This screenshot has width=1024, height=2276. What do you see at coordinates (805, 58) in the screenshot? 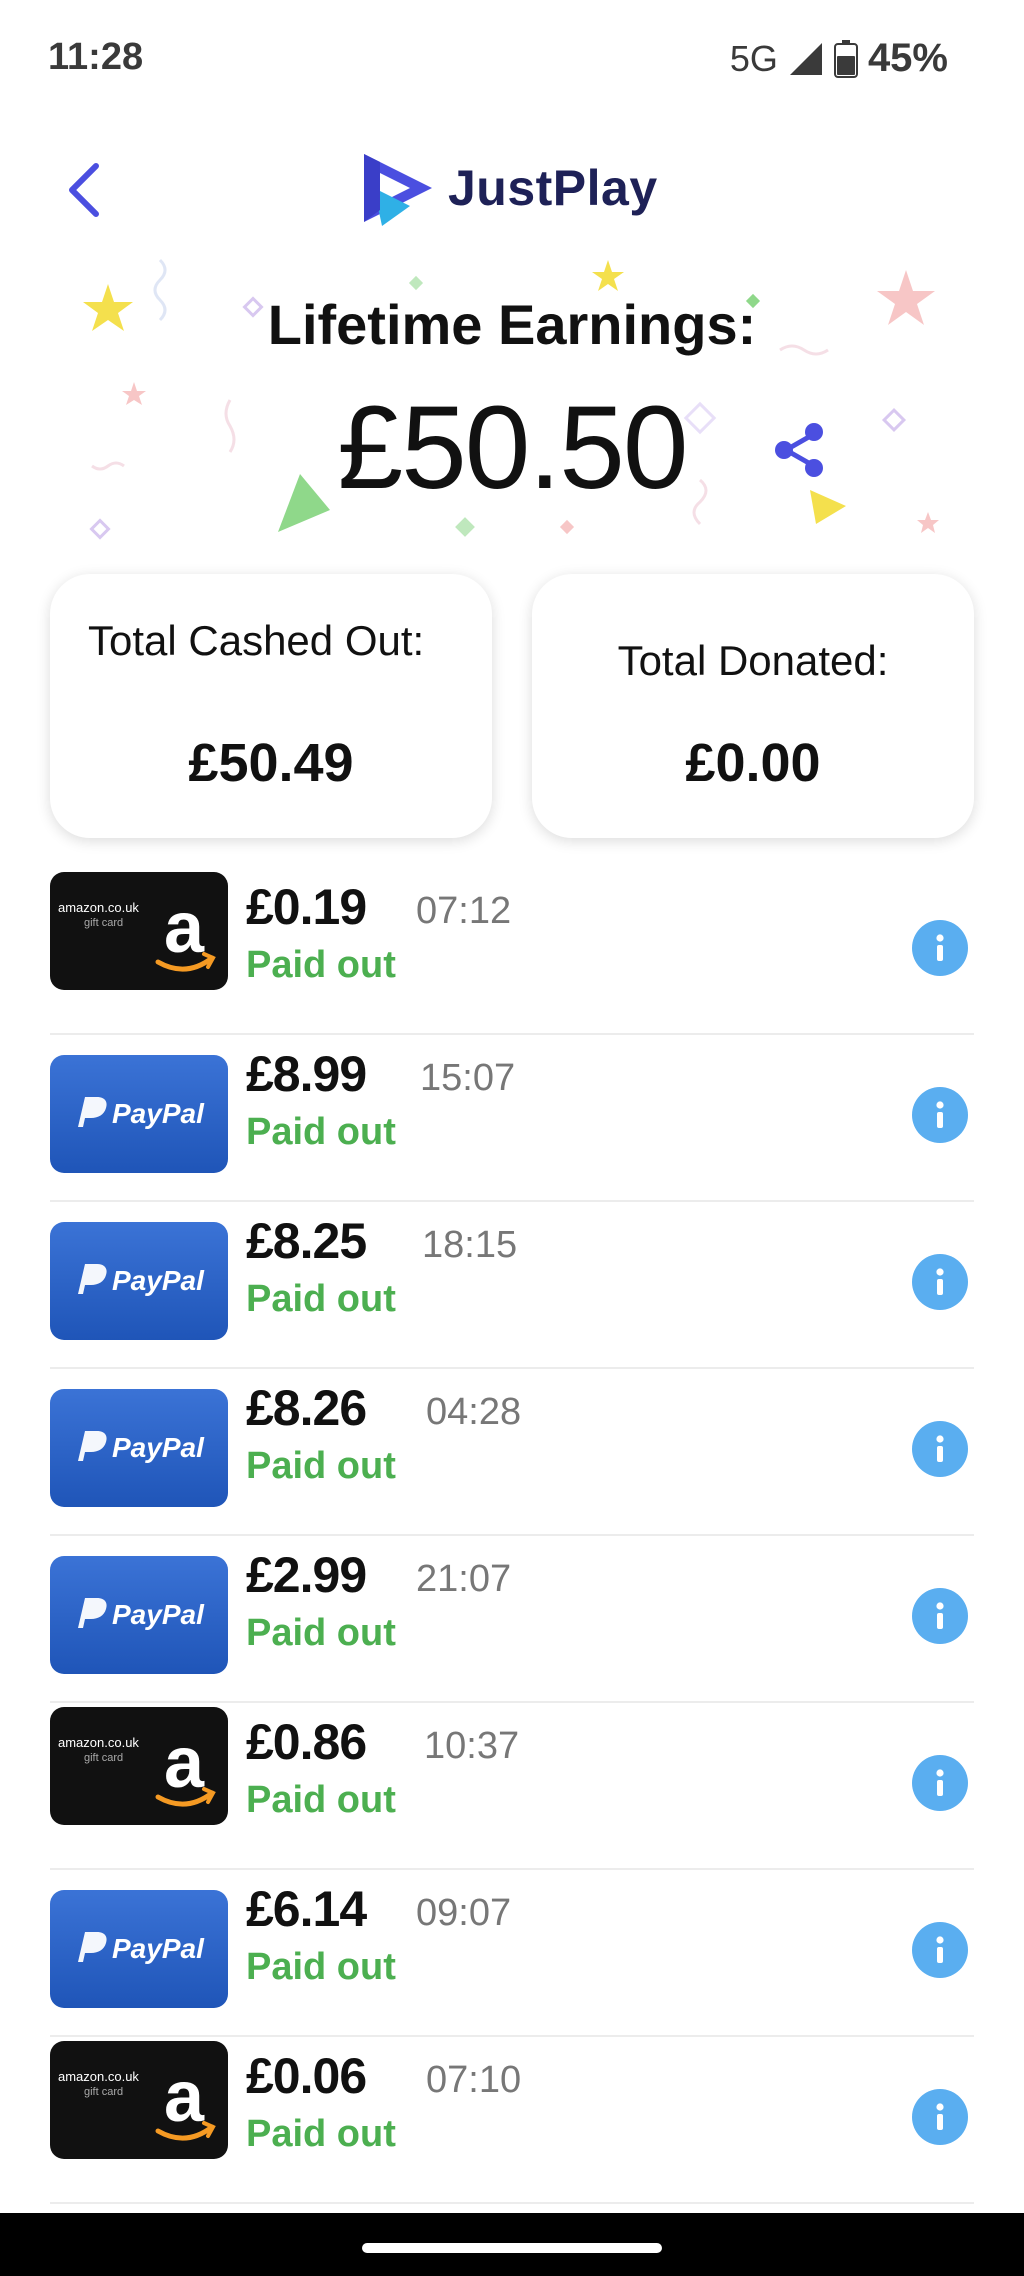
I see `signal-icon` at bounding box center [805, 58].